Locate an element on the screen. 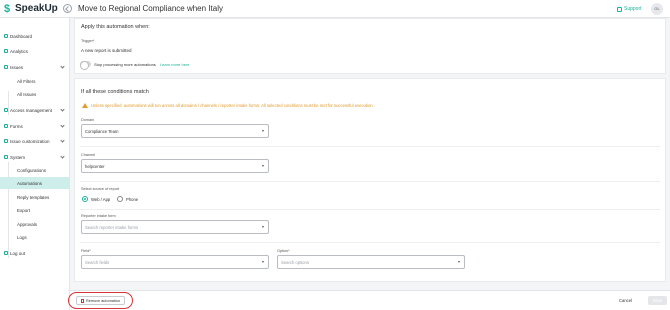  sidebar-item-system: System is located at coordinates (35, 157).